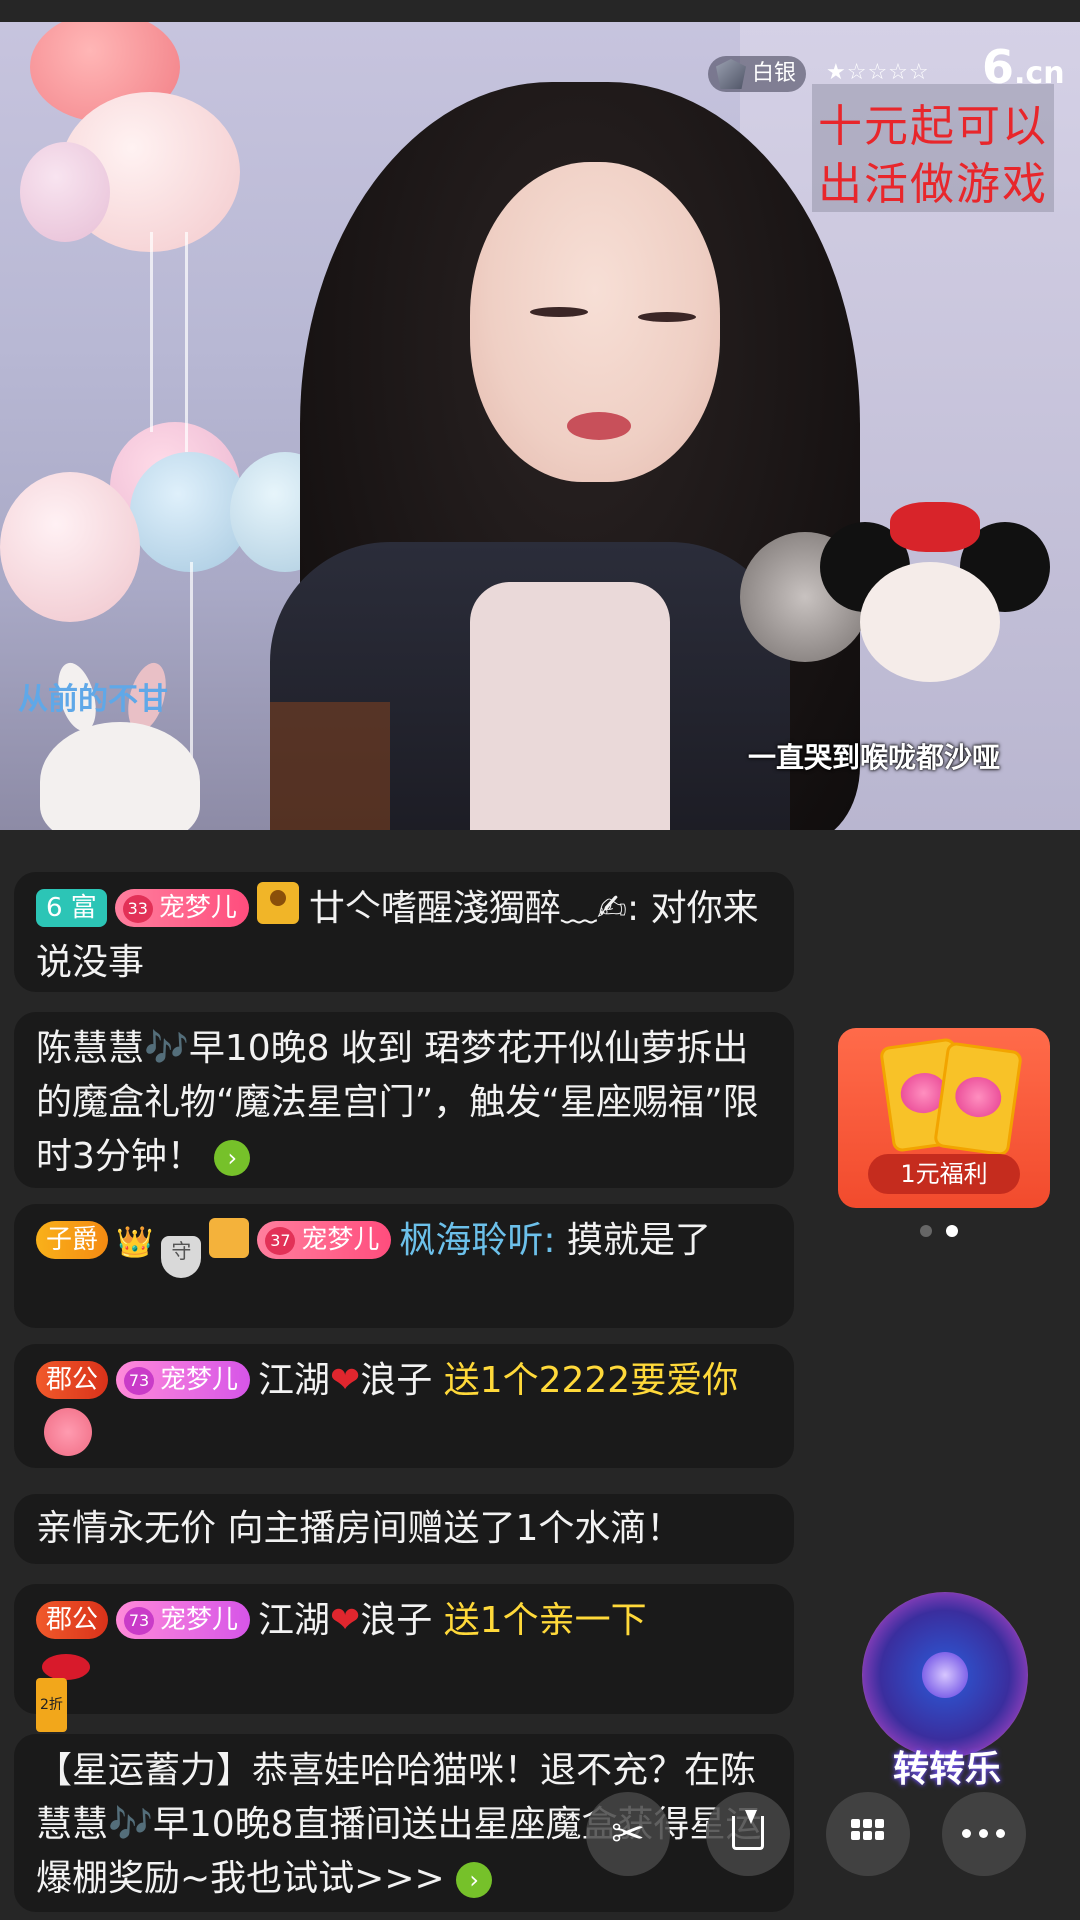 The width and height of the screenshot is (1080, 1920). What do you see at coordinates (952, 1231) in the screenshot?
I see `carousel-dot-active` at bounding box center [952, 1231].